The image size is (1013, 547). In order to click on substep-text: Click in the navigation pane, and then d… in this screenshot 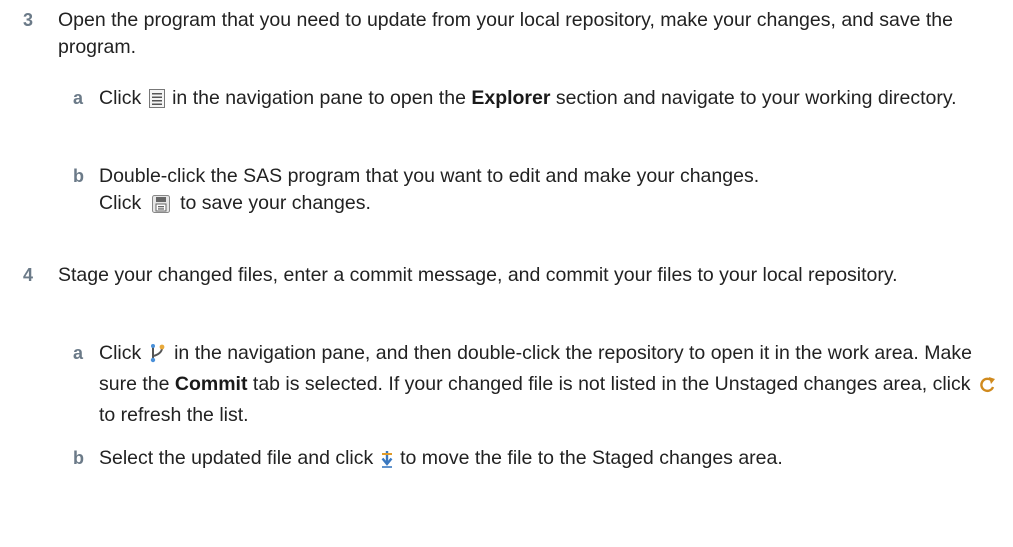, I will do `click(549, 384)`.